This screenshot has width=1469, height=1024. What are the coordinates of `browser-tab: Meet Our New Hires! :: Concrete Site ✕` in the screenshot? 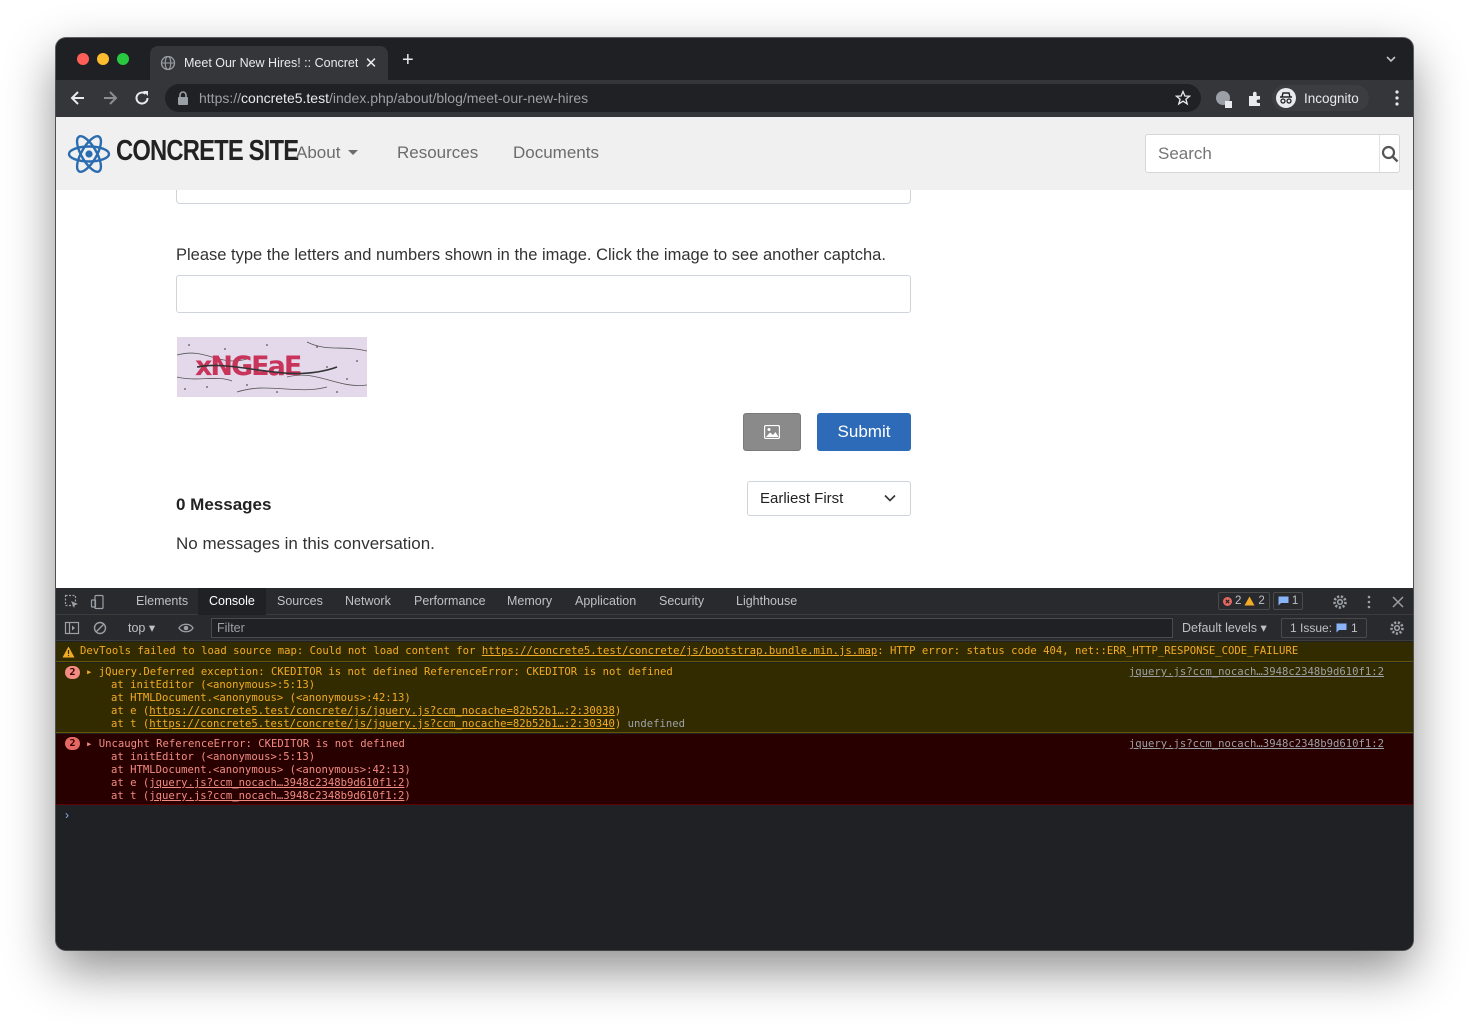 It's located at (269, 63).